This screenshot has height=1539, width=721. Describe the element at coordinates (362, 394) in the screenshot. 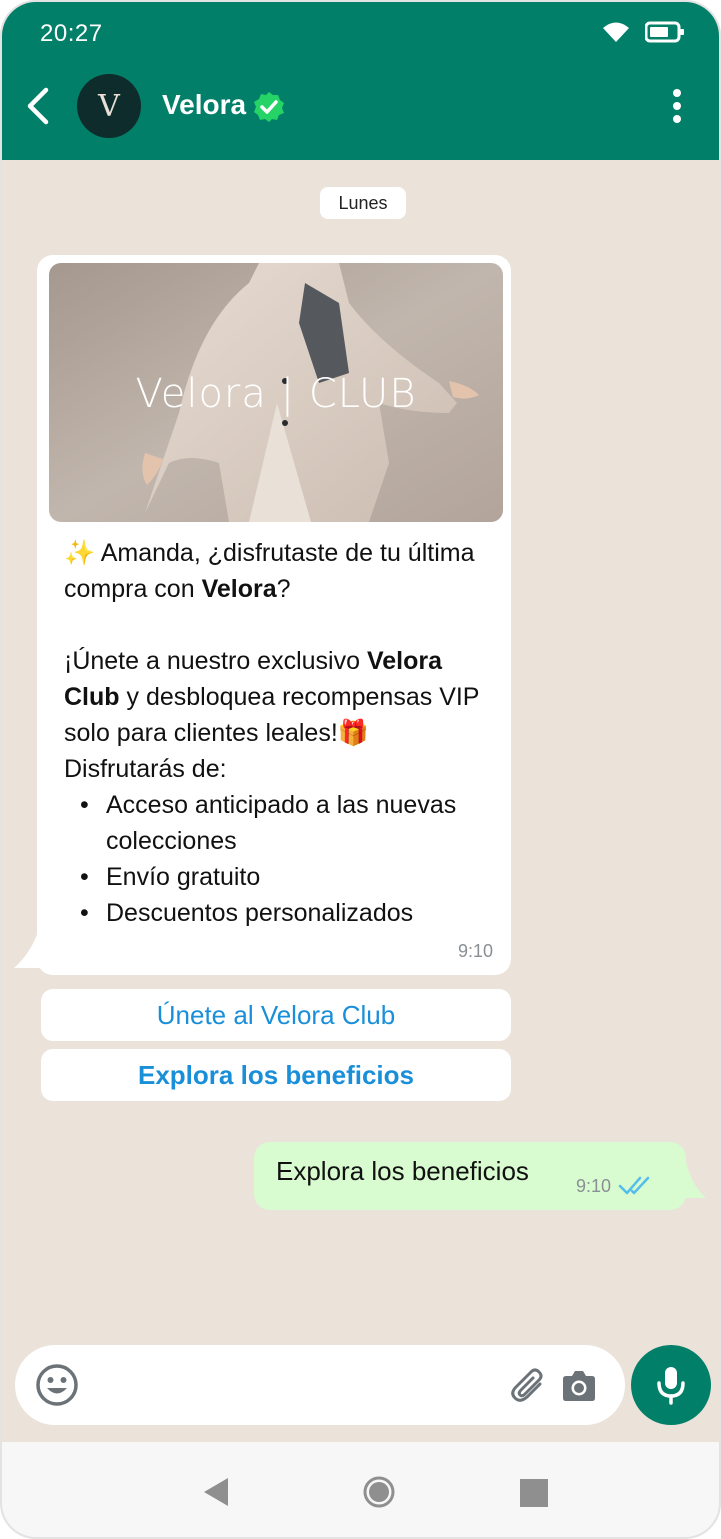

I see `promo-brand-sub: CLUB` at that location.